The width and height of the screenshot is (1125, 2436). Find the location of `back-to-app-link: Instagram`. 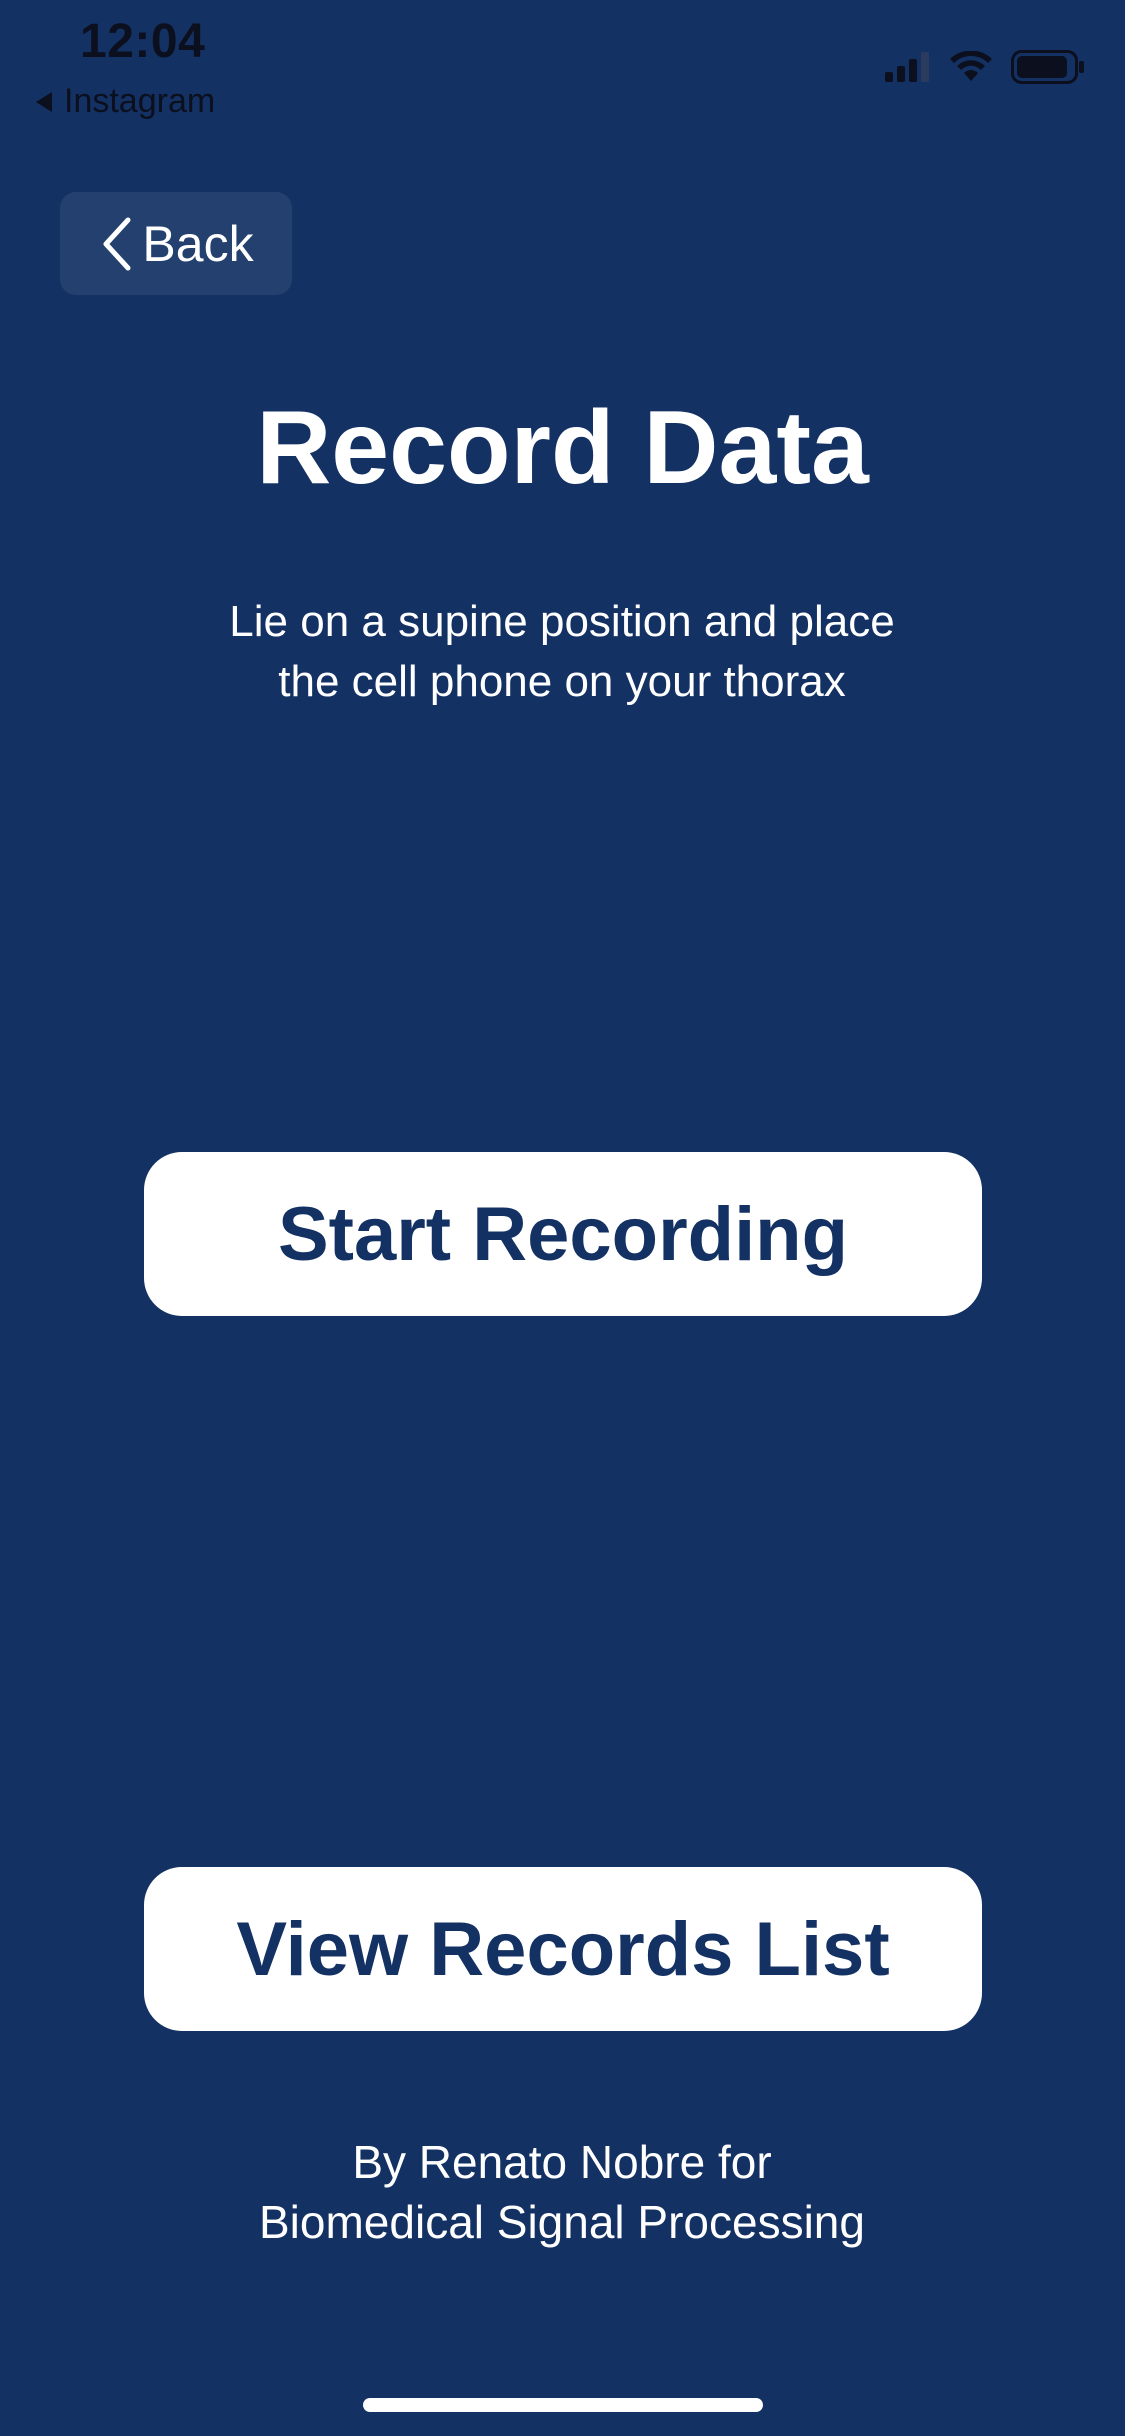

back-to-app-link: Instagram is located at coordinates (125, 101).